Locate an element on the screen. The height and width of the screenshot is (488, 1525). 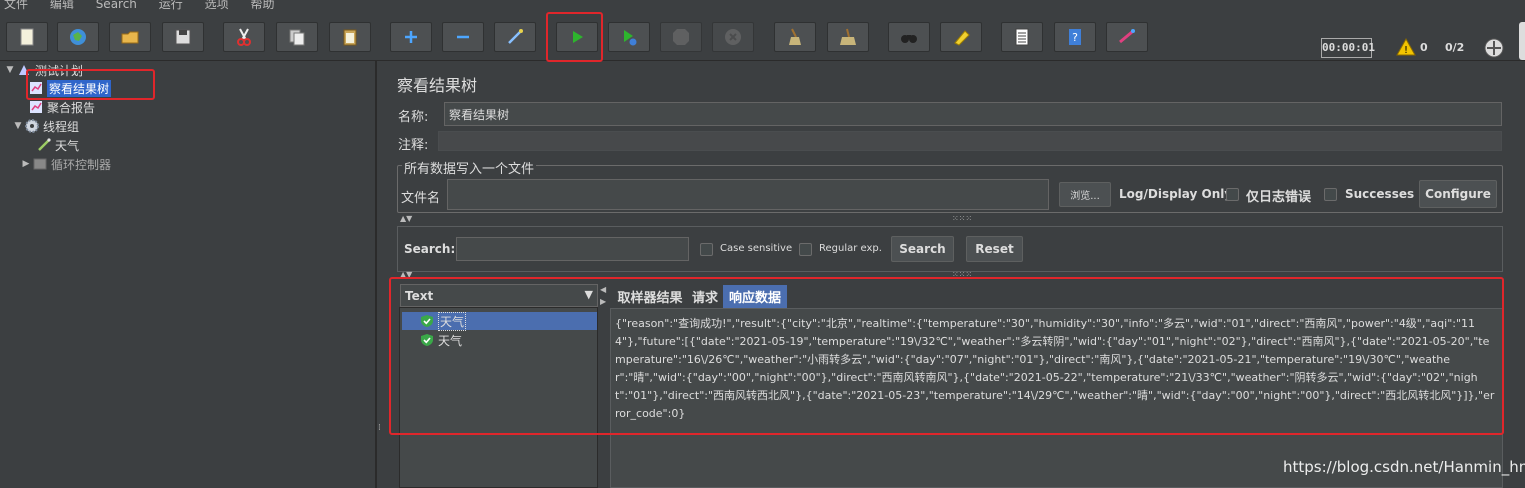
menu-file: 文件 is located at coordinates (16, 5).